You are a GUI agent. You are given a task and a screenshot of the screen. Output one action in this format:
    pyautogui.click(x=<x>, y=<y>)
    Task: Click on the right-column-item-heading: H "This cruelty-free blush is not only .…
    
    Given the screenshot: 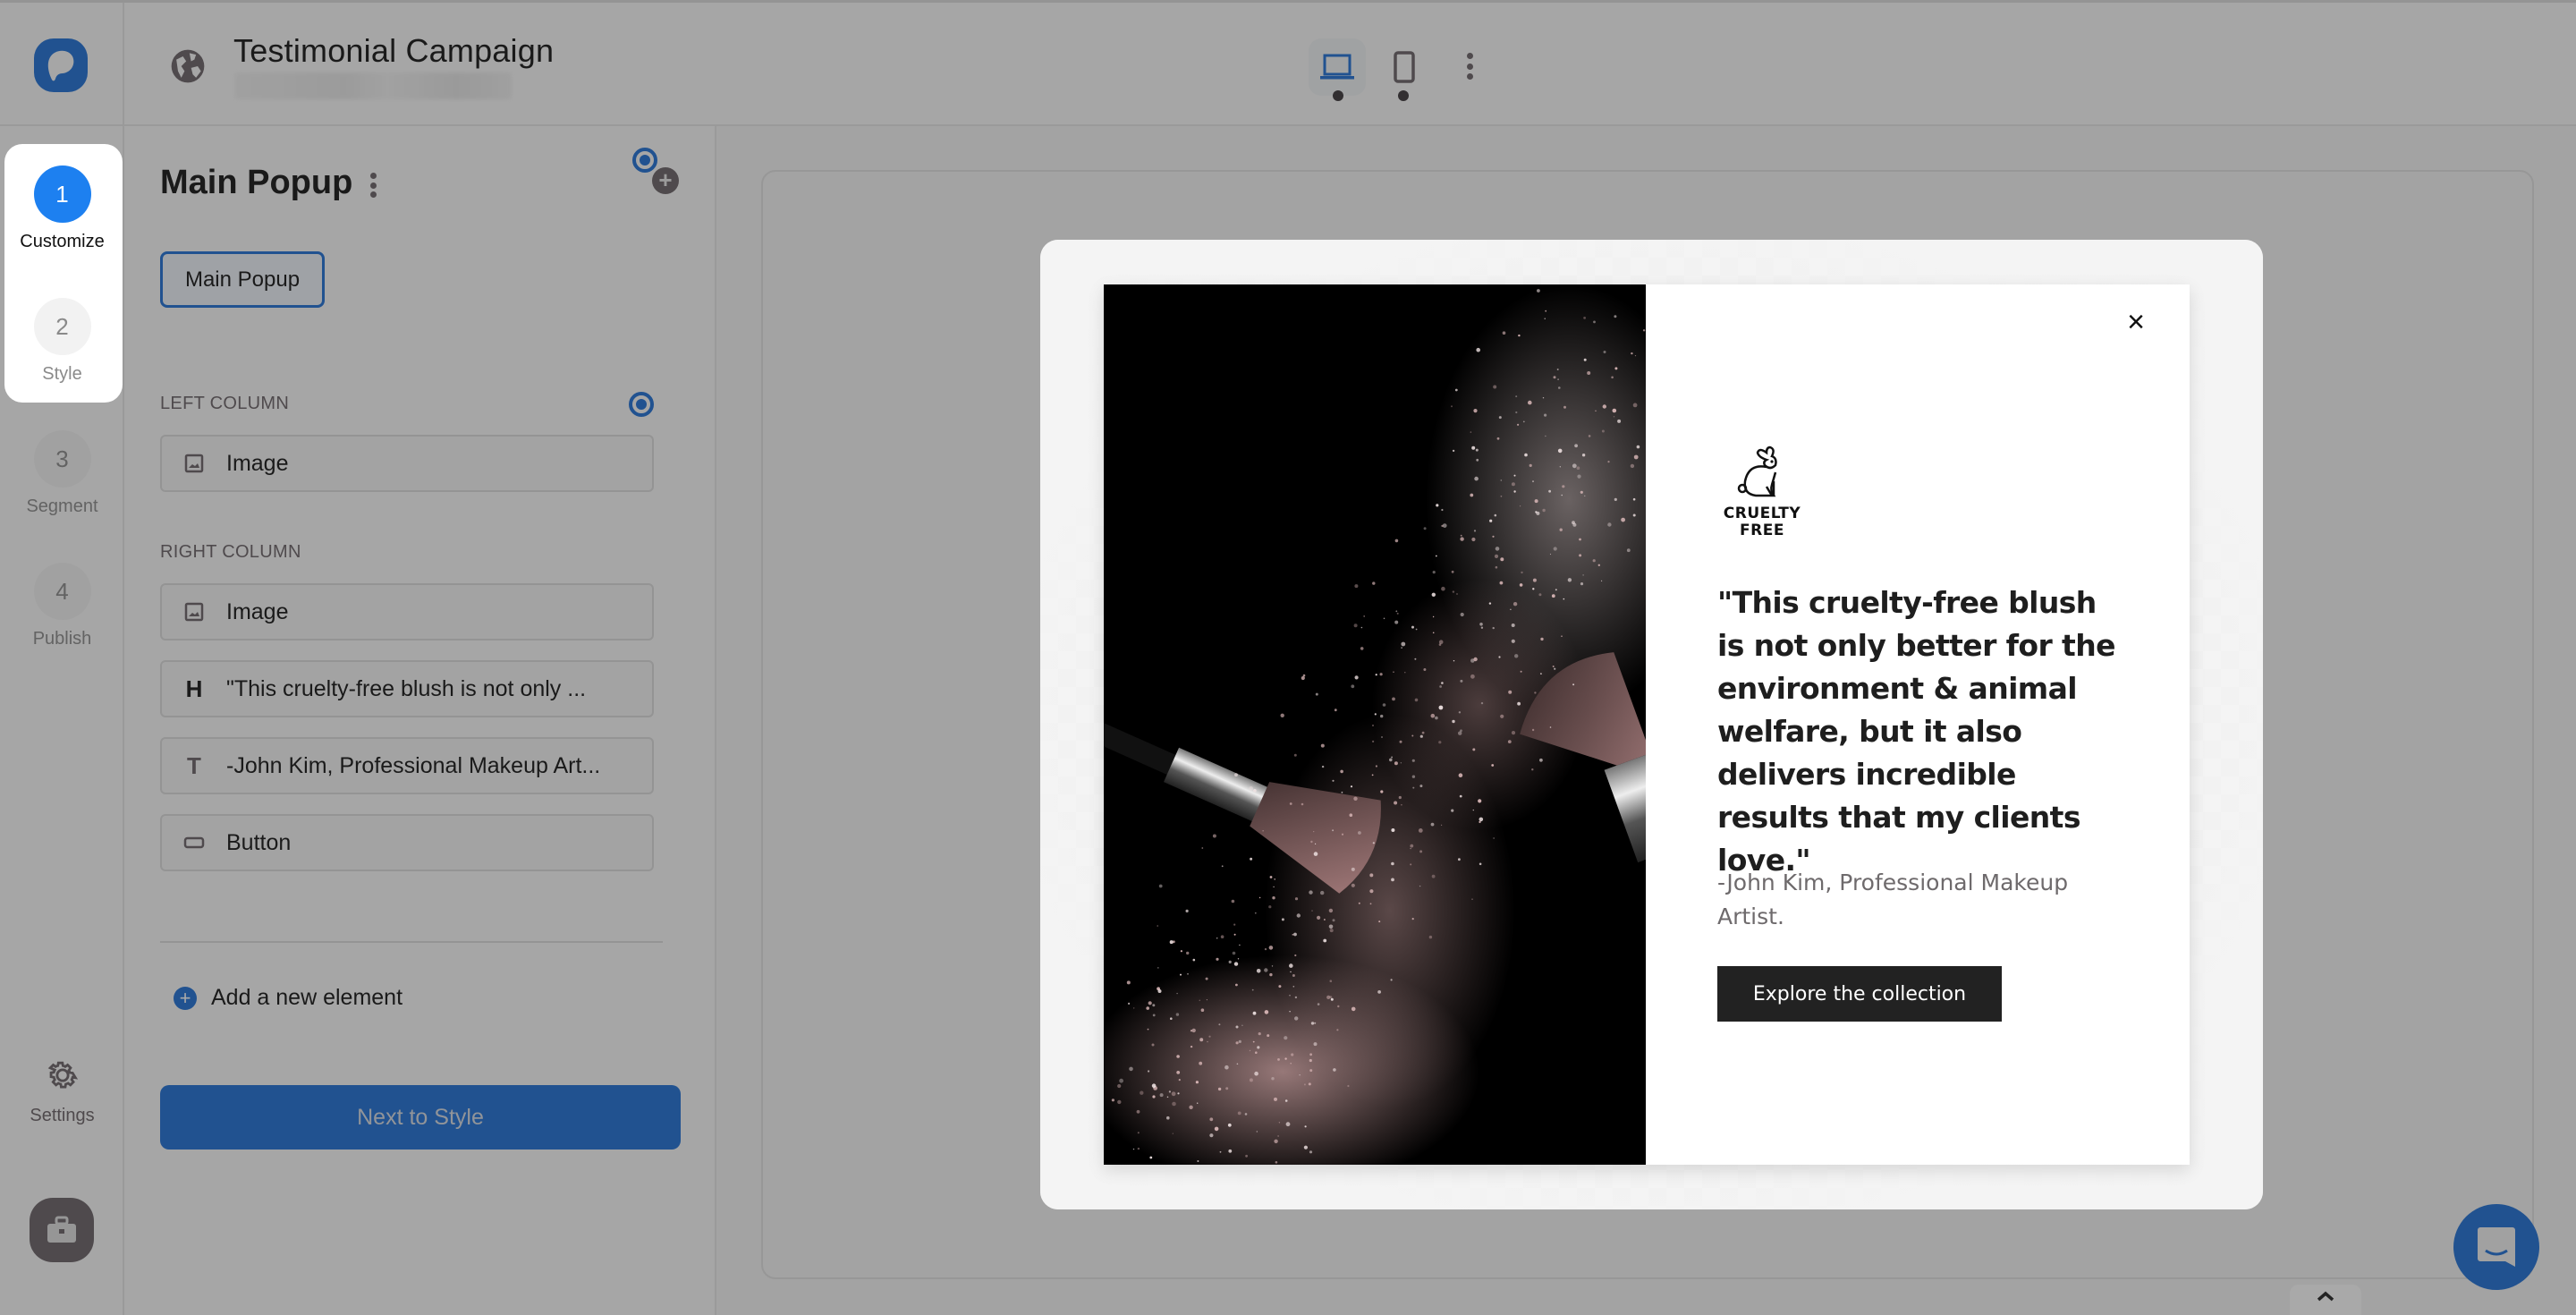 What is the action you would take?
    pyautogui.click(x=407, y=688)
    